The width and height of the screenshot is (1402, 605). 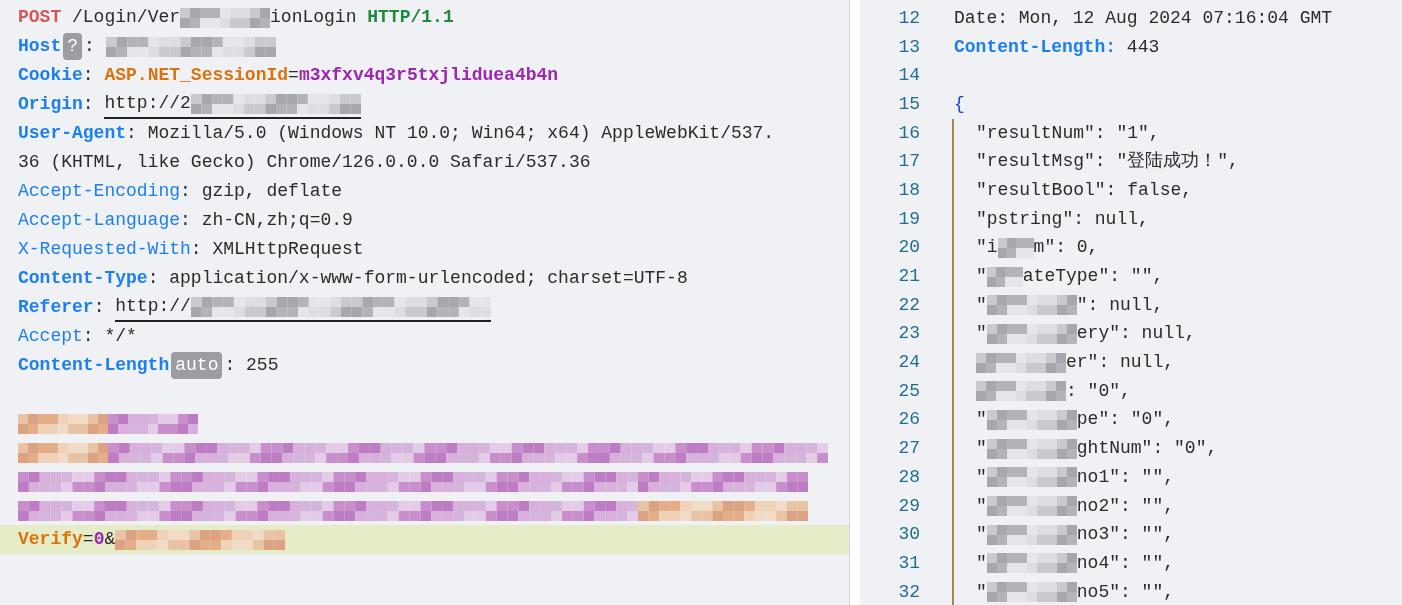 I want to click on code-text: /Login/Ver, so click(x=126, y=17).